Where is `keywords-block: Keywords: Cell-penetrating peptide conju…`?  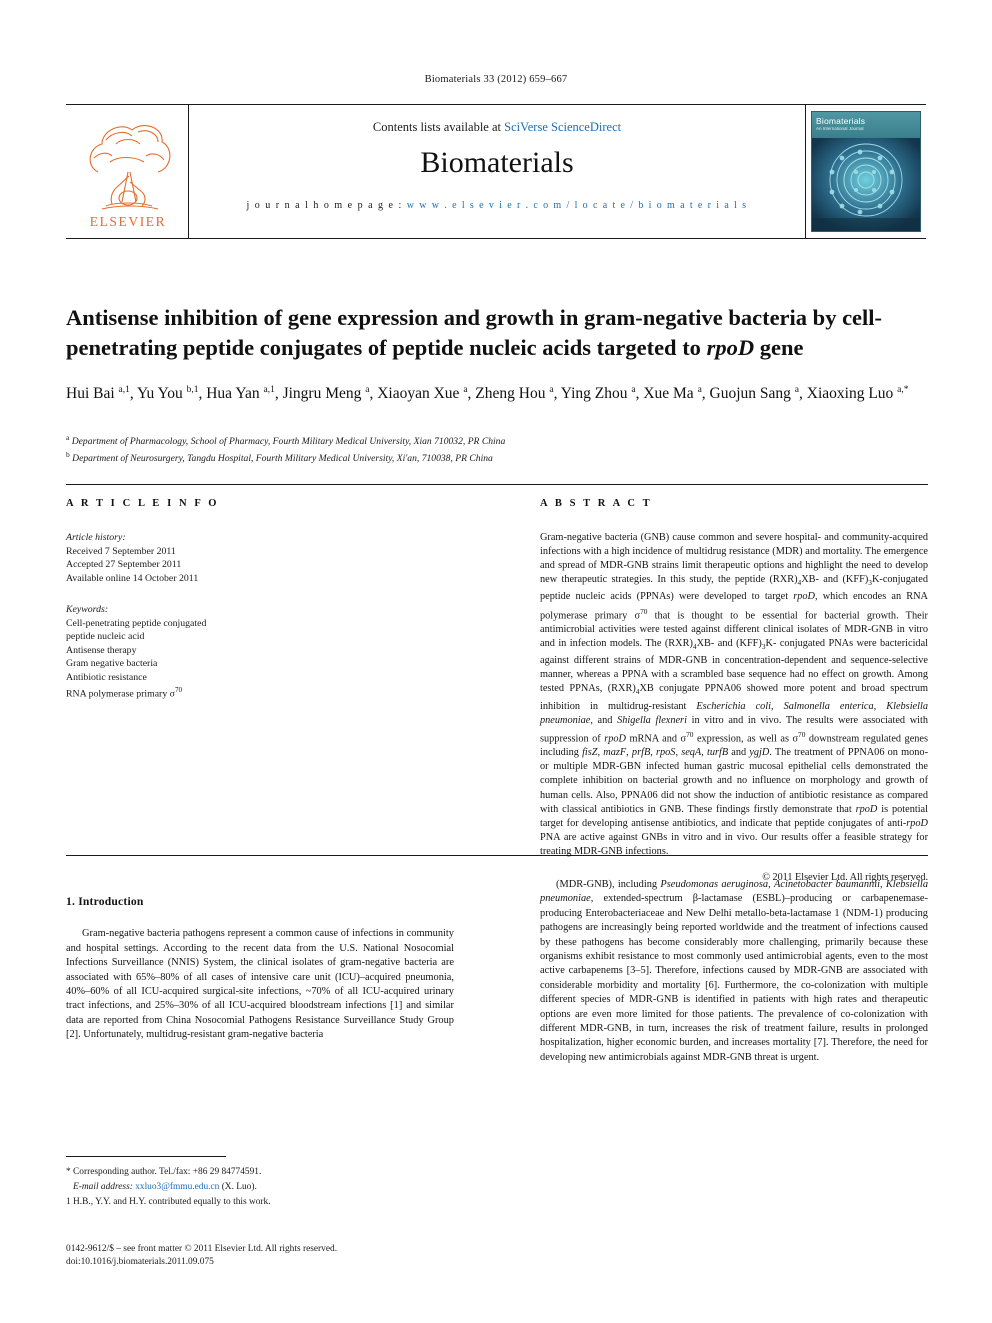 keywords-block: Keywords: Cell-penetrating peptide conju… is located at coordinates (191, 652).